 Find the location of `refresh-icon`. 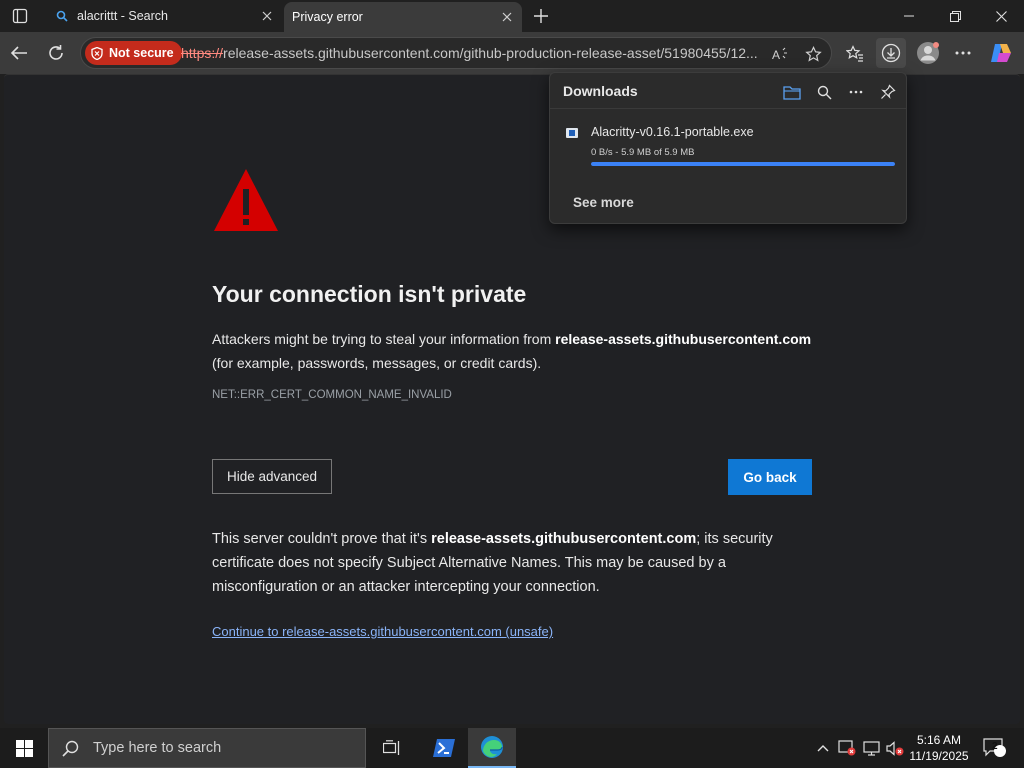

refresh-icon is located at coordinates (56, 52).